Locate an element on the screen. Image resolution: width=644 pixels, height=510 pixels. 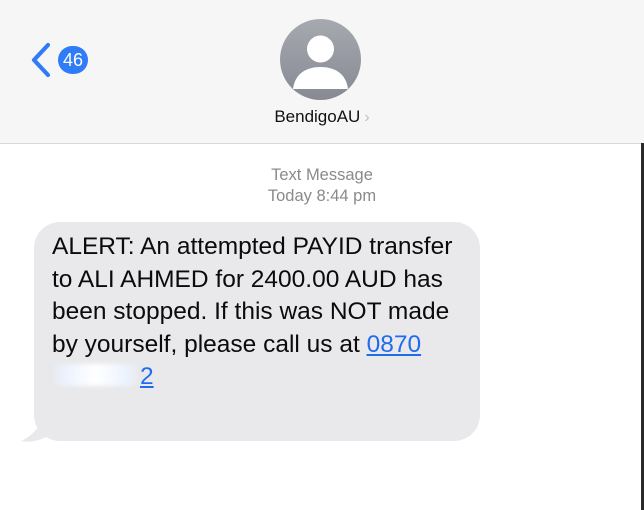
message-timestamp: Today 8:44 pm is located at coordinates (322, 196).